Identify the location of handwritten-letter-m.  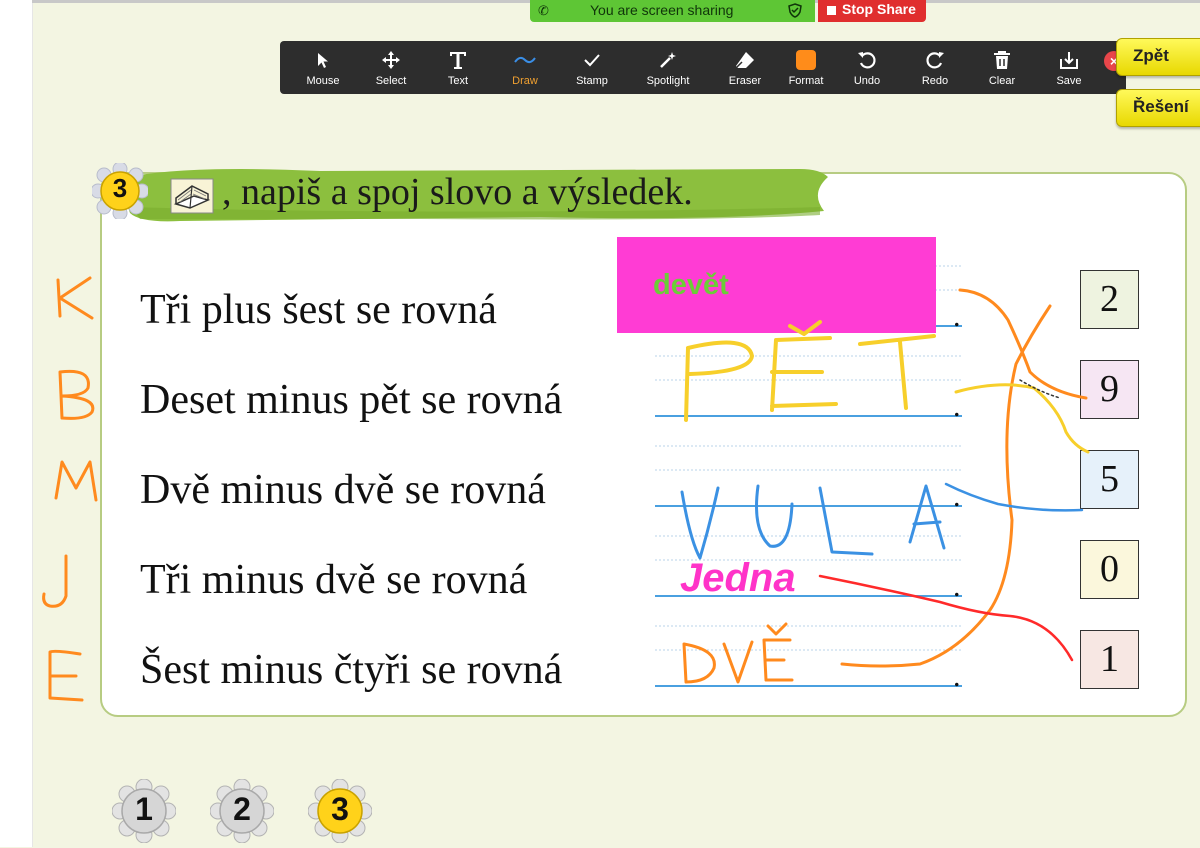
(76, 481).